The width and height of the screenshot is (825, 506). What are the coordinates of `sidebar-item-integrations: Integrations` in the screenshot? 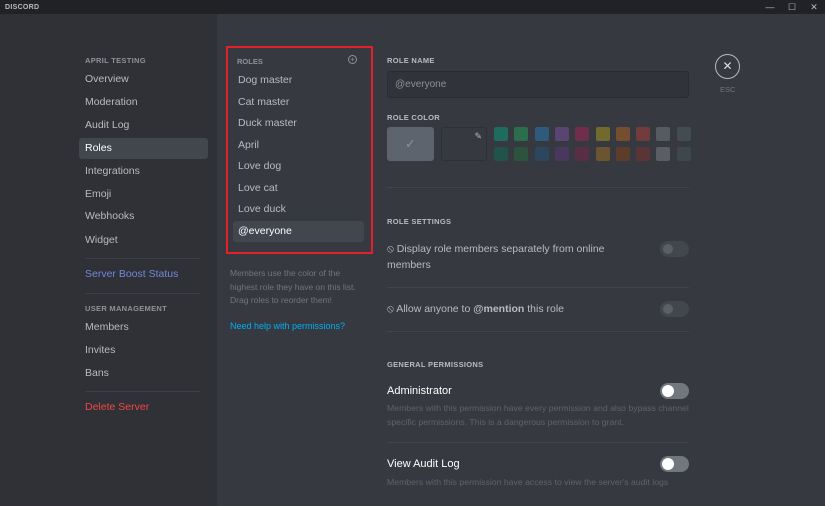 It's located at (143, 171).